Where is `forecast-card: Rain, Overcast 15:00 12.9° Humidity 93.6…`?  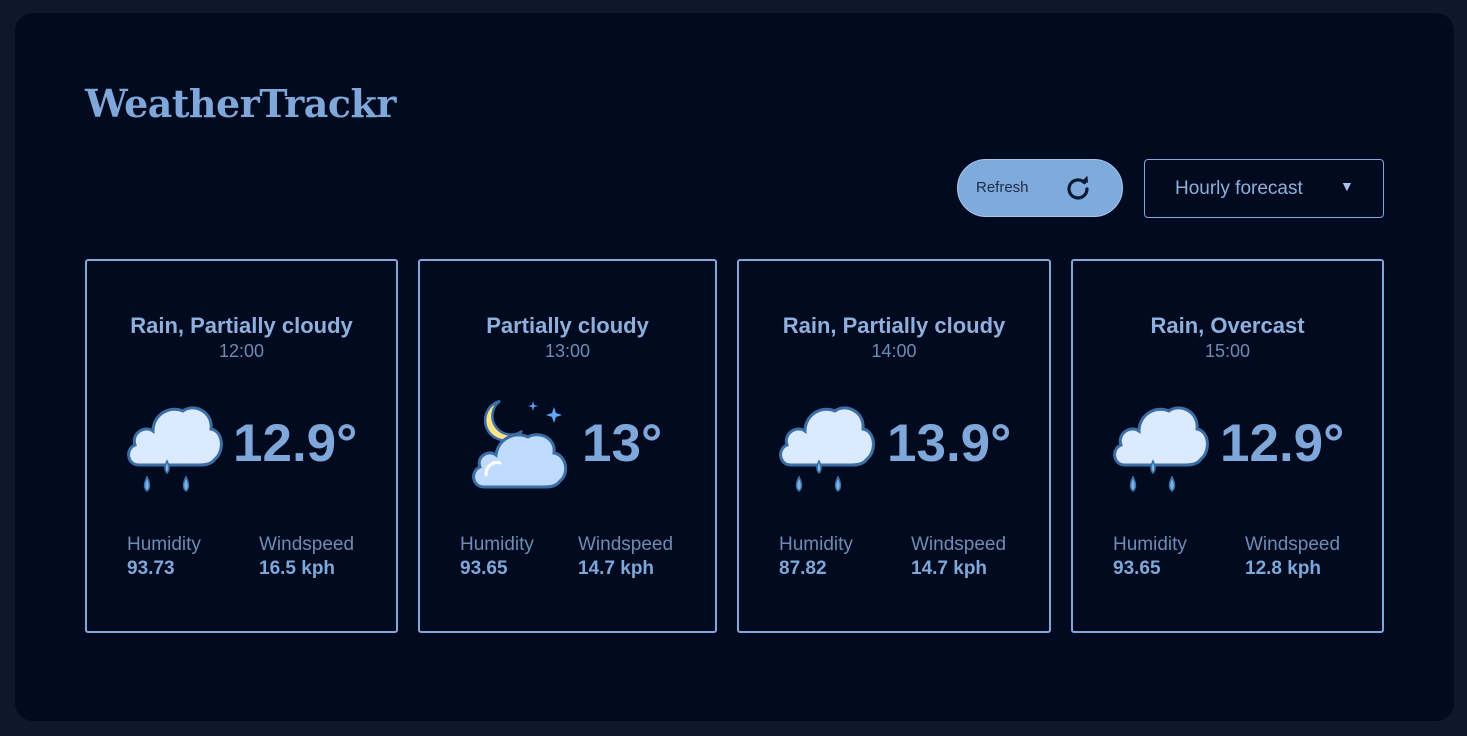
forecast-card: Rain, Overcast 15:00 12.9° Humidity 93.6… is located at coordinates (1227, 446).